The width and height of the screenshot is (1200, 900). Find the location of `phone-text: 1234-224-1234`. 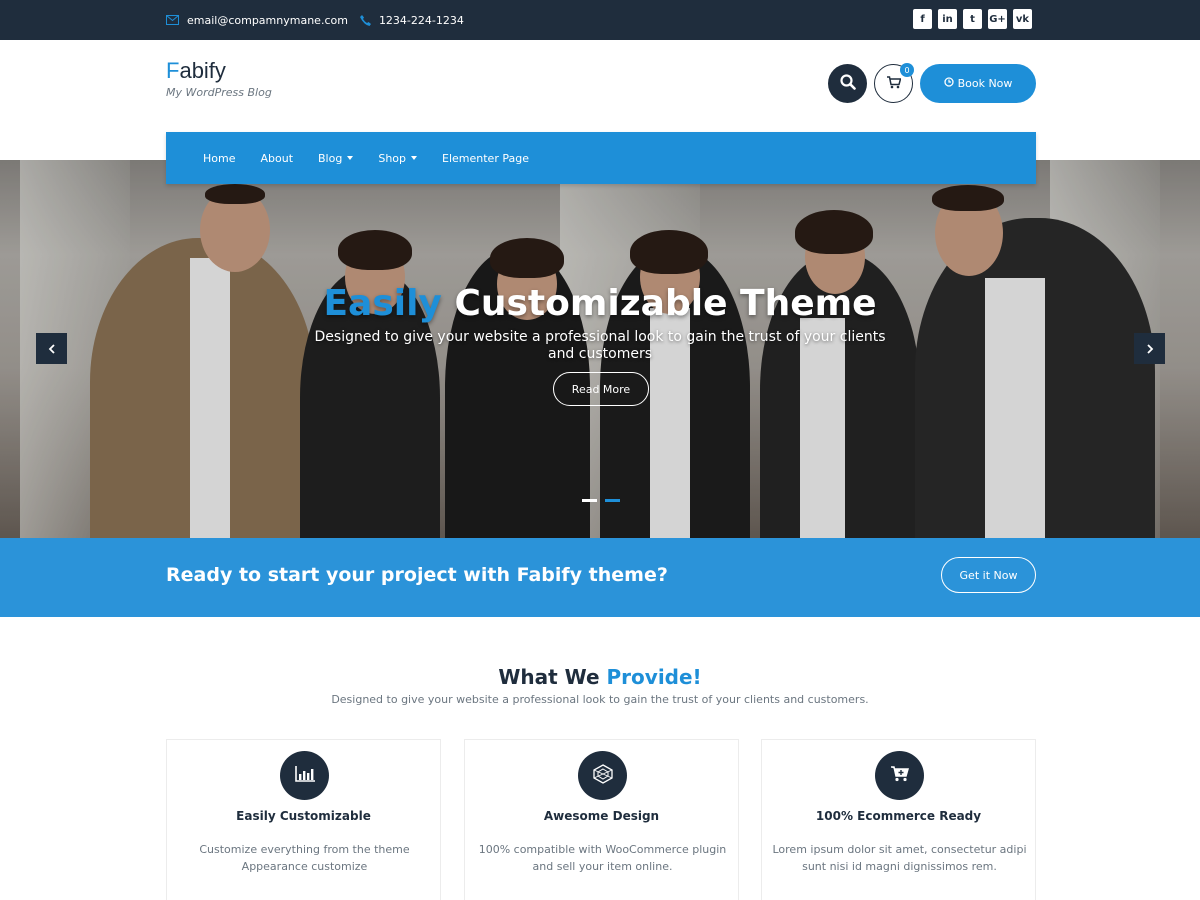

phone-text: 1234-224-1234 is located at coordinates (421, 20).